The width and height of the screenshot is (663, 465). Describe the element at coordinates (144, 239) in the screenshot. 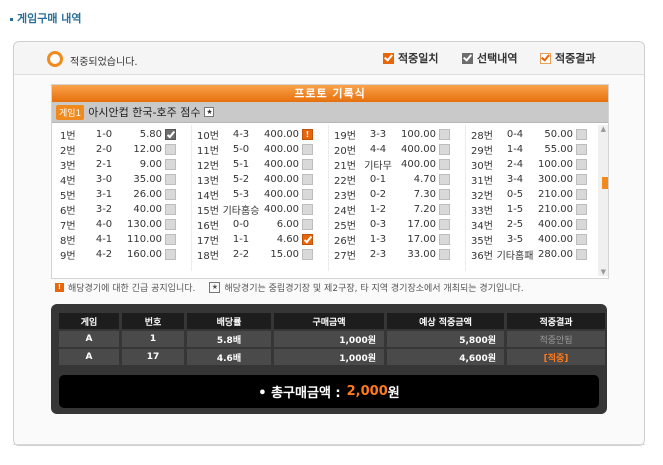

I see `odds-value: 110.00` at that location.